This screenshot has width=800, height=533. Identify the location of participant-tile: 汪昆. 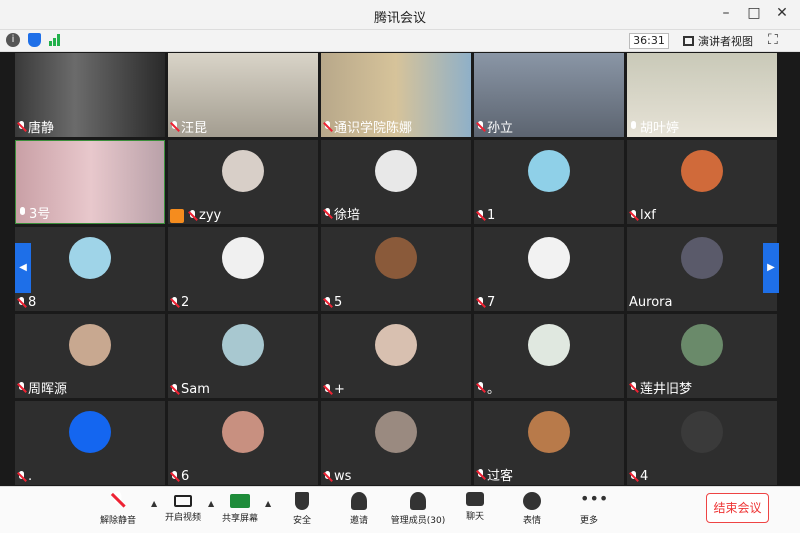
(243, 95).